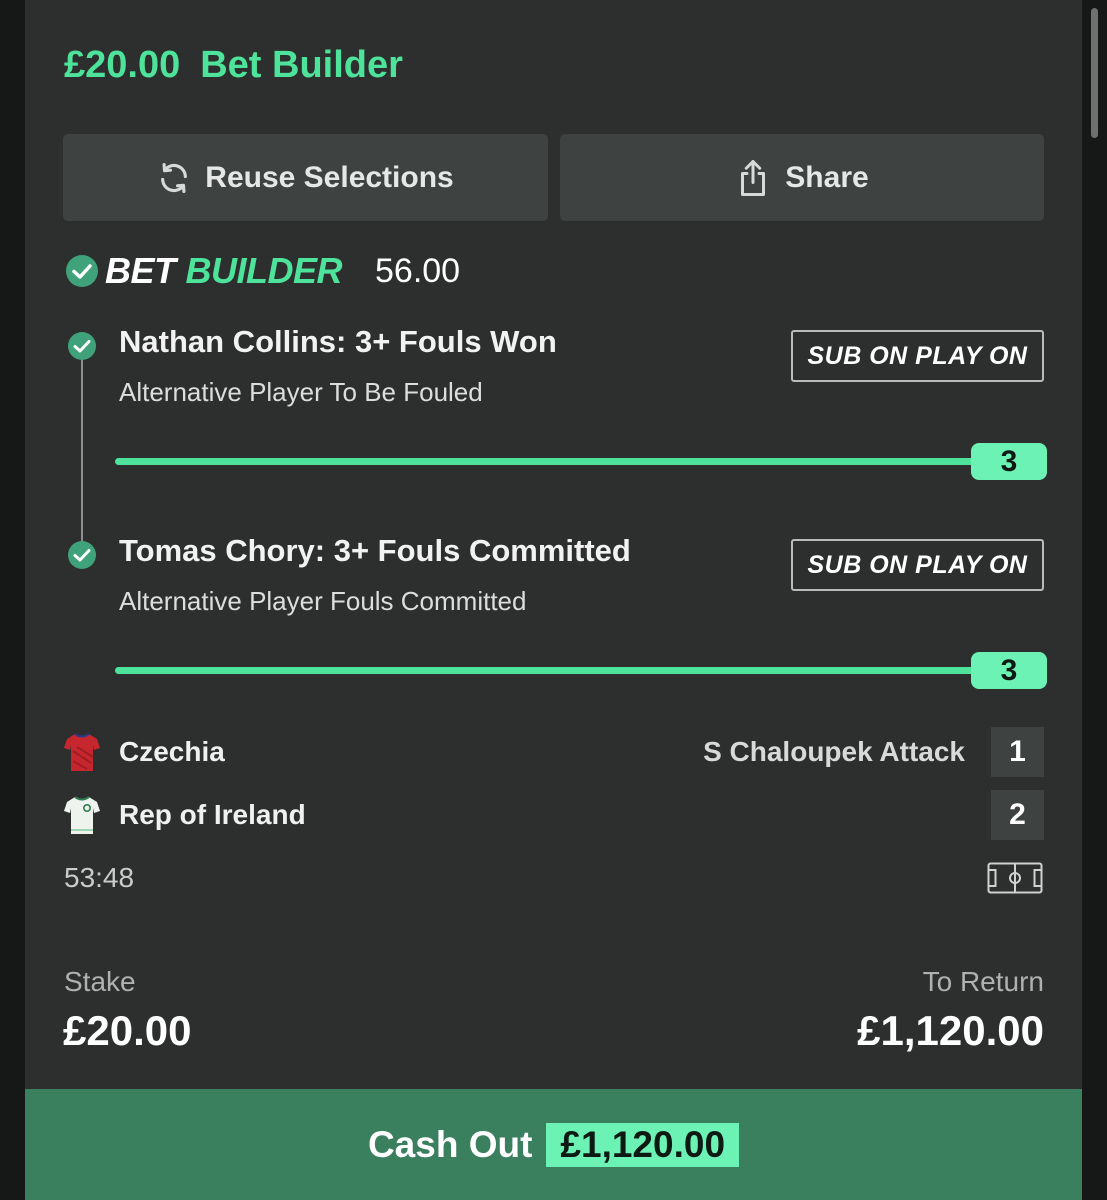 This screenshot has height=1200, width=1107. What do you see at coordinates (127, 1030) in the screenshot?
I see `stake-value: £20.00` at bounding box center [127, 1030].